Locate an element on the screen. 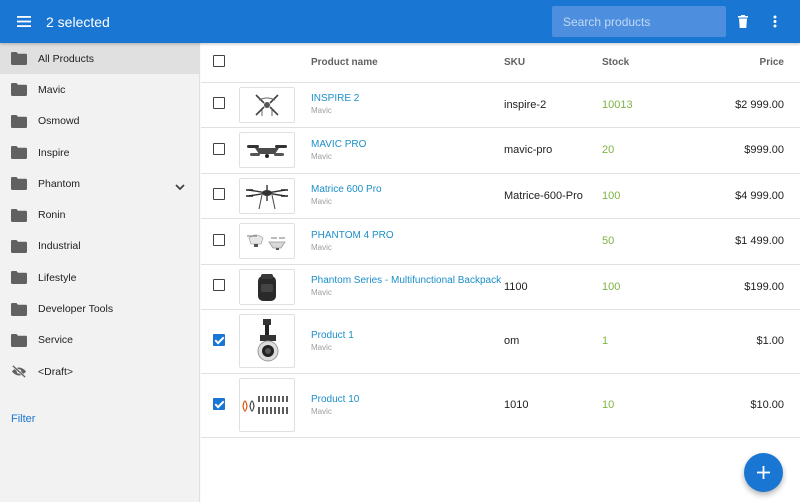 The image size is (800, 502). table-row: Product 1 Mavic om 1 $1.00 is located at coordinates (500, 341).